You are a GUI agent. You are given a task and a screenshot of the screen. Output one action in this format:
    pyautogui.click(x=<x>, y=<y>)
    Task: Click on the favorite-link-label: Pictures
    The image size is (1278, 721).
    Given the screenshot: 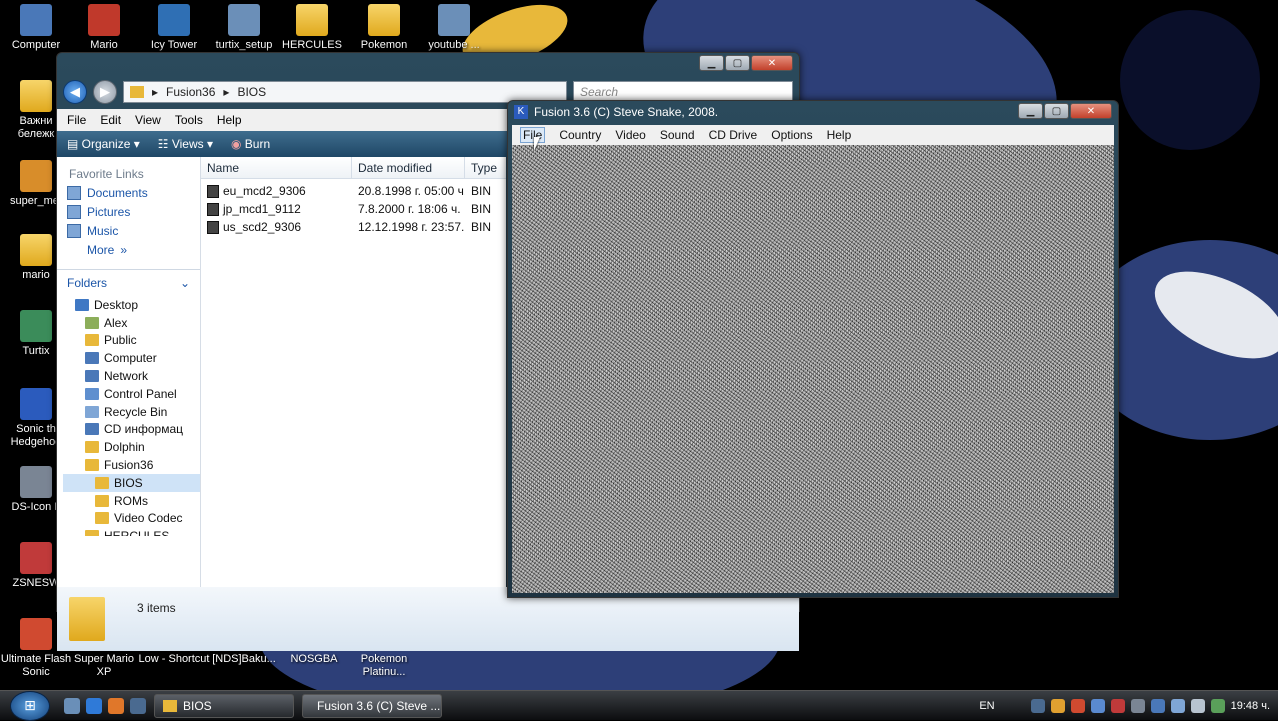 What is the action you would take?
    pyautogui.click(x=109, y=212)
    